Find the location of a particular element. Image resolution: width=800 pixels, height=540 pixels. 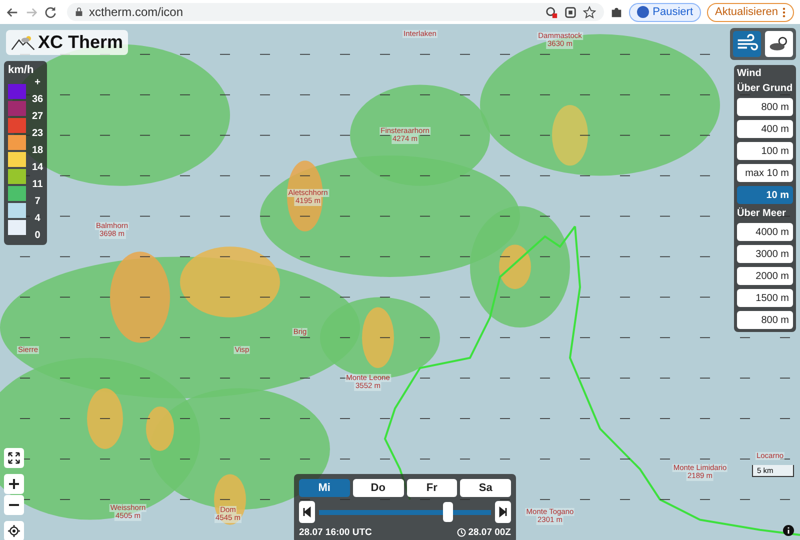

group-title: Über Grund is located at coordinates (765, 88).